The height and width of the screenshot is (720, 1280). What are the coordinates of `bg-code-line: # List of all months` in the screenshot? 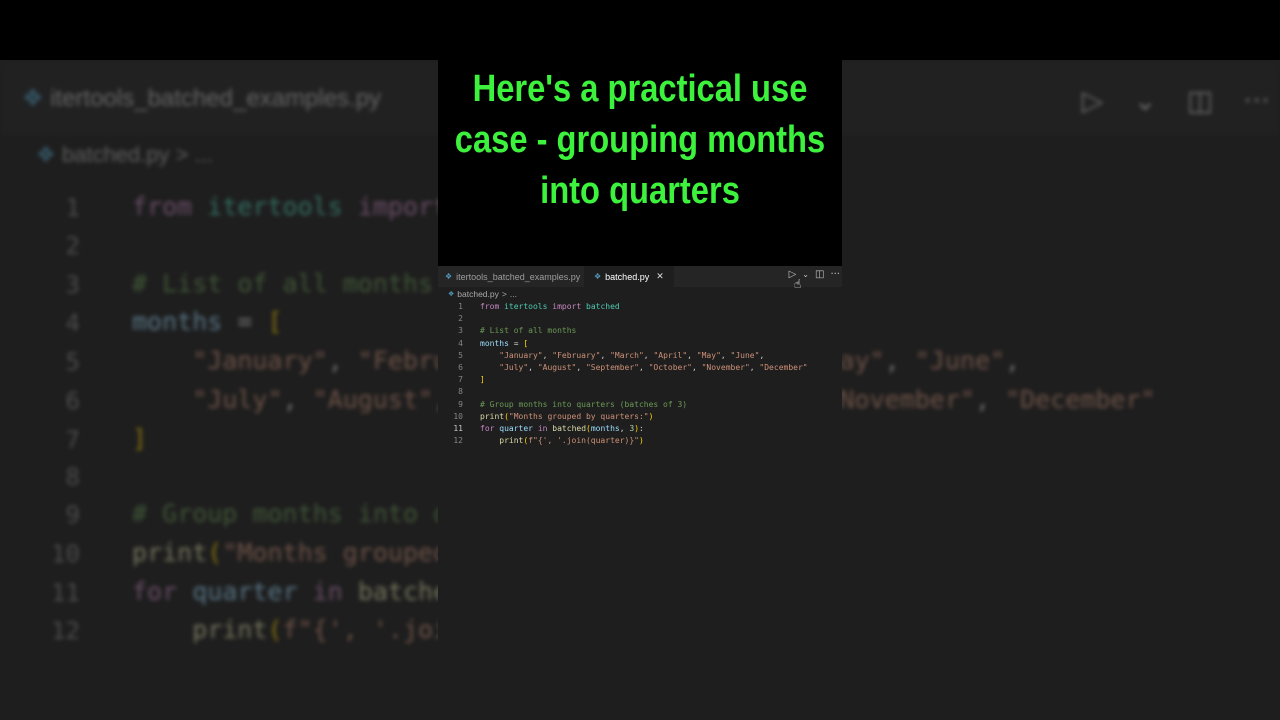 It's located at (282, 283).